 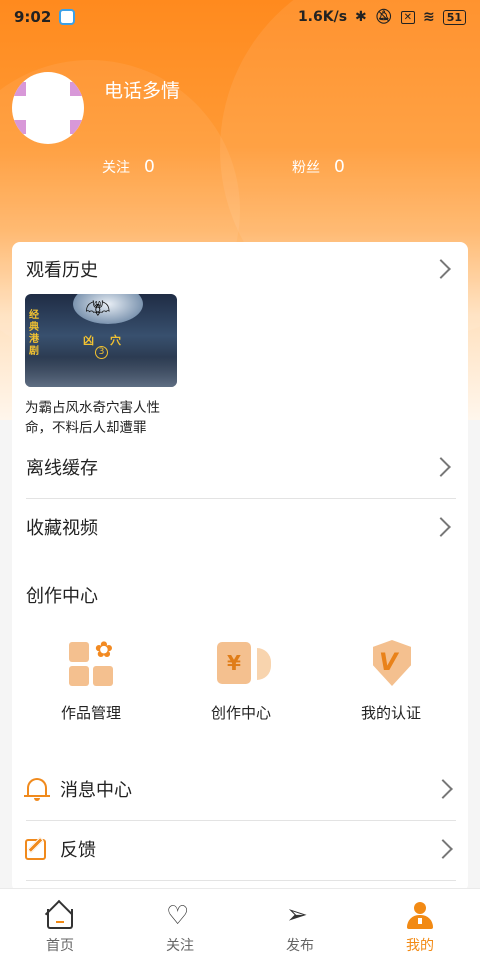 I want to click on bell-icon, so click(x=37, y=789).